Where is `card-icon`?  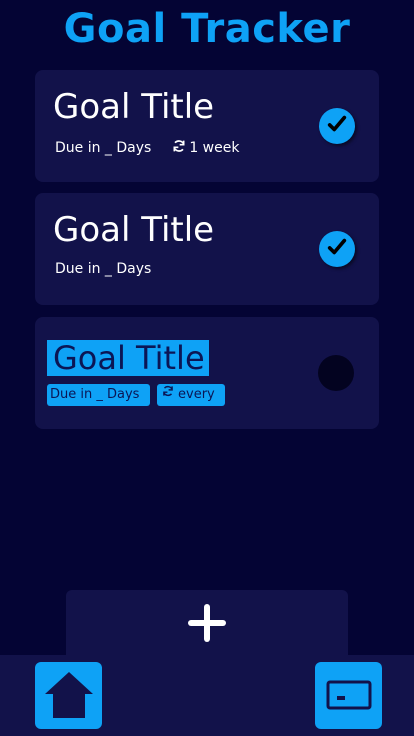
card-icon is located at coordinates (349, 696).